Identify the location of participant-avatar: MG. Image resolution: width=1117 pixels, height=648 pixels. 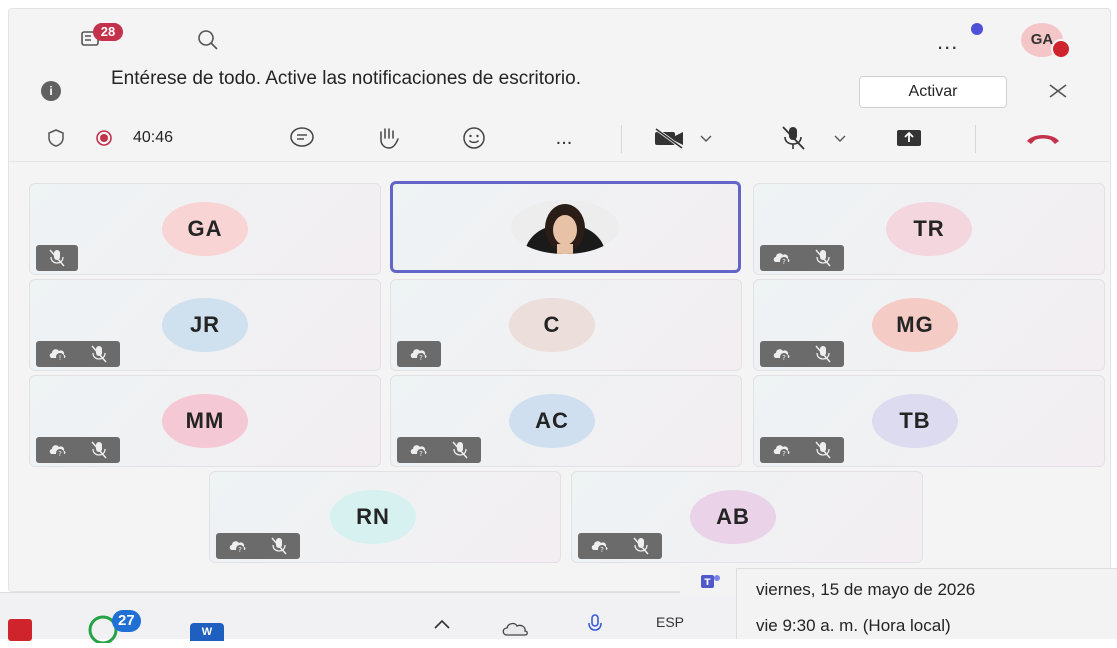
(915, 325).